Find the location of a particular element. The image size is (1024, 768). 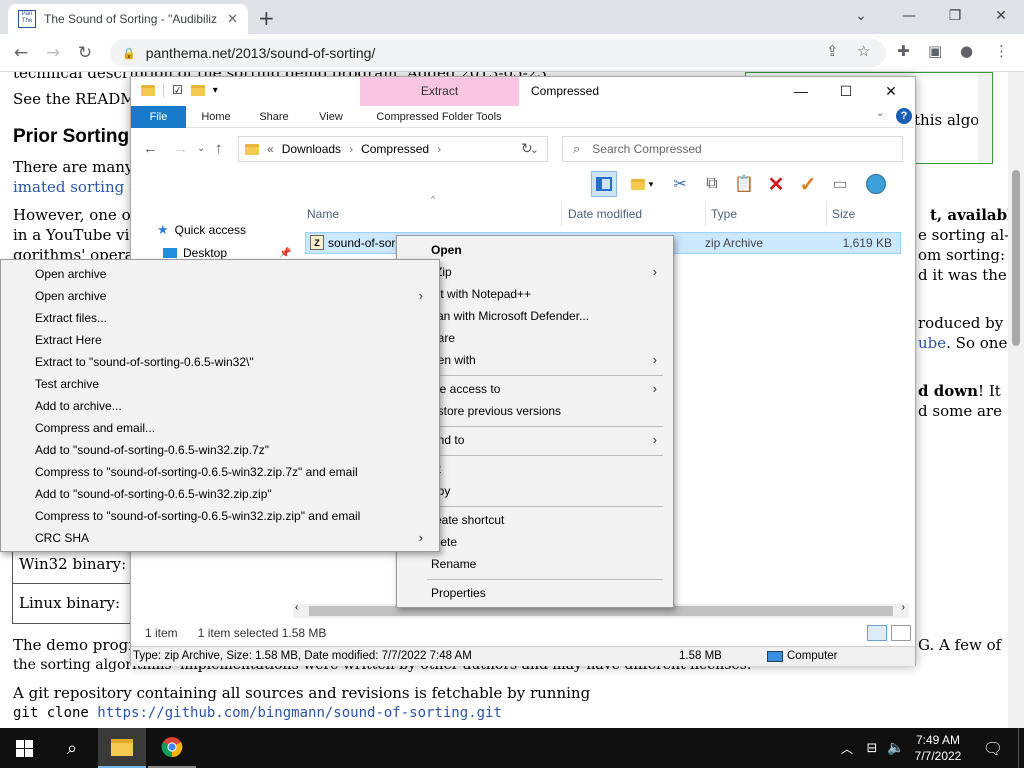

close-window-icon: ✕ is located at coordinates (1001, 16).